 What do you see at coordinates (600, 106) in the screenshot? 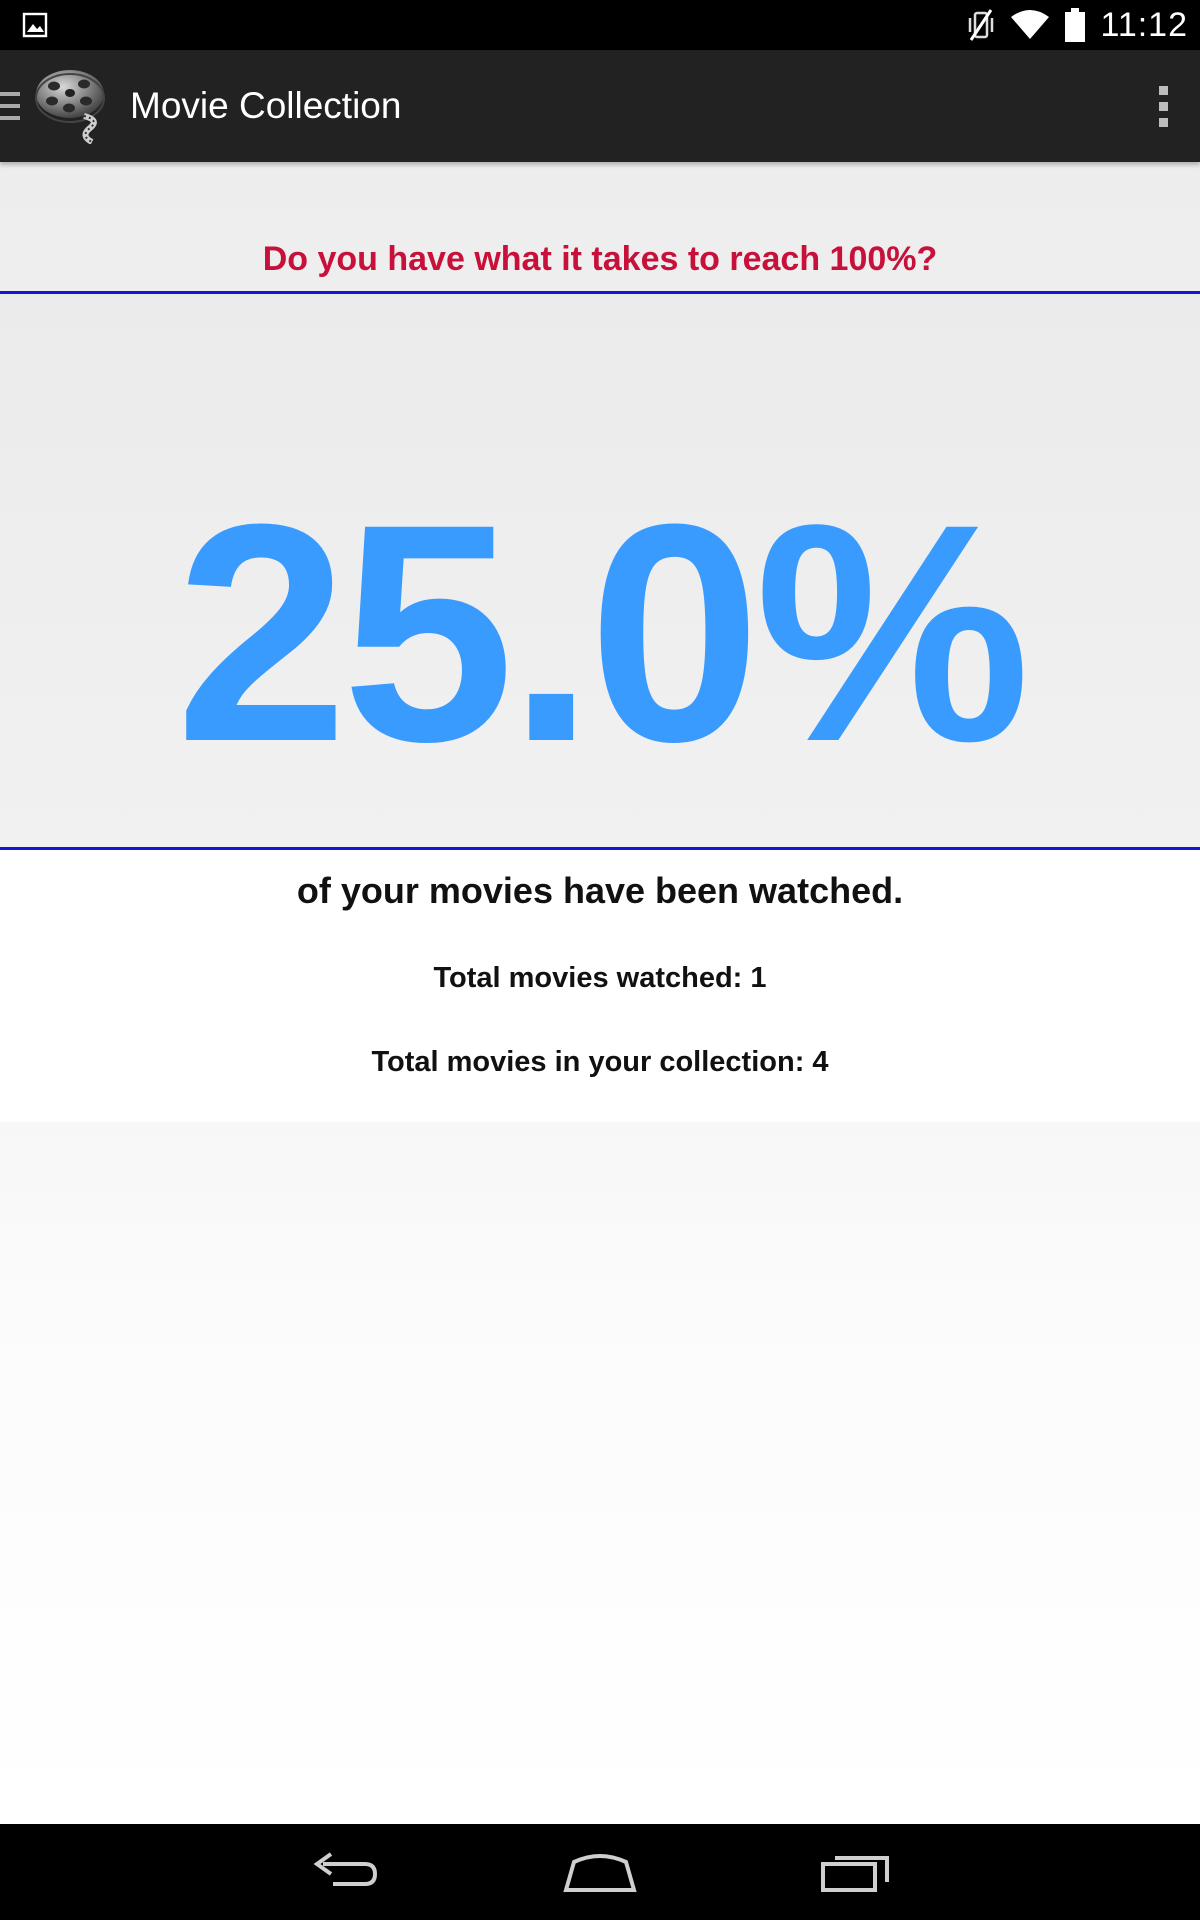
I see `action-bar: Movie Collection` at bounding box center [600, 106].